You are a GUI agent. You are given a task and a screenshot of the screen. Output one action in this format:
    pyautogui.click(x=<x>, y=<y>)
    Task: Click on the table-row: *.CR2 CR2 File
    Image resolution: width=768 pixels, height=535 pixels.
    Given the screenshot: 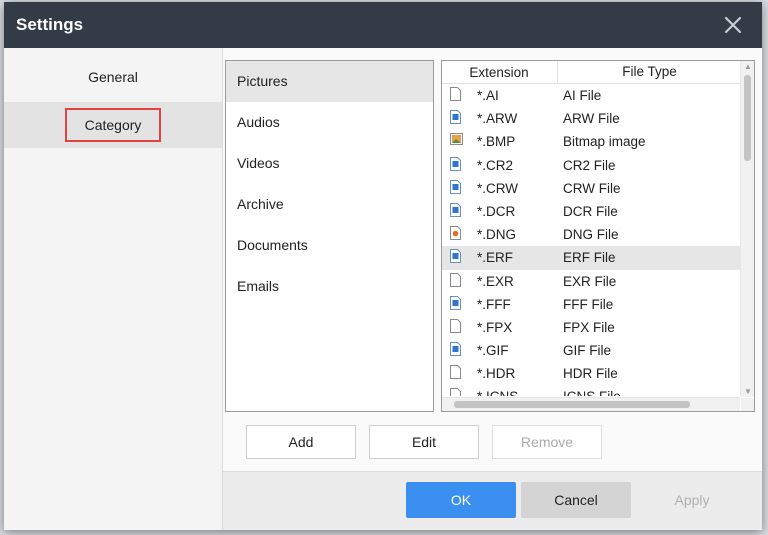 What is the action you would take?
    pyautogui.click(x=591, y=165)
    